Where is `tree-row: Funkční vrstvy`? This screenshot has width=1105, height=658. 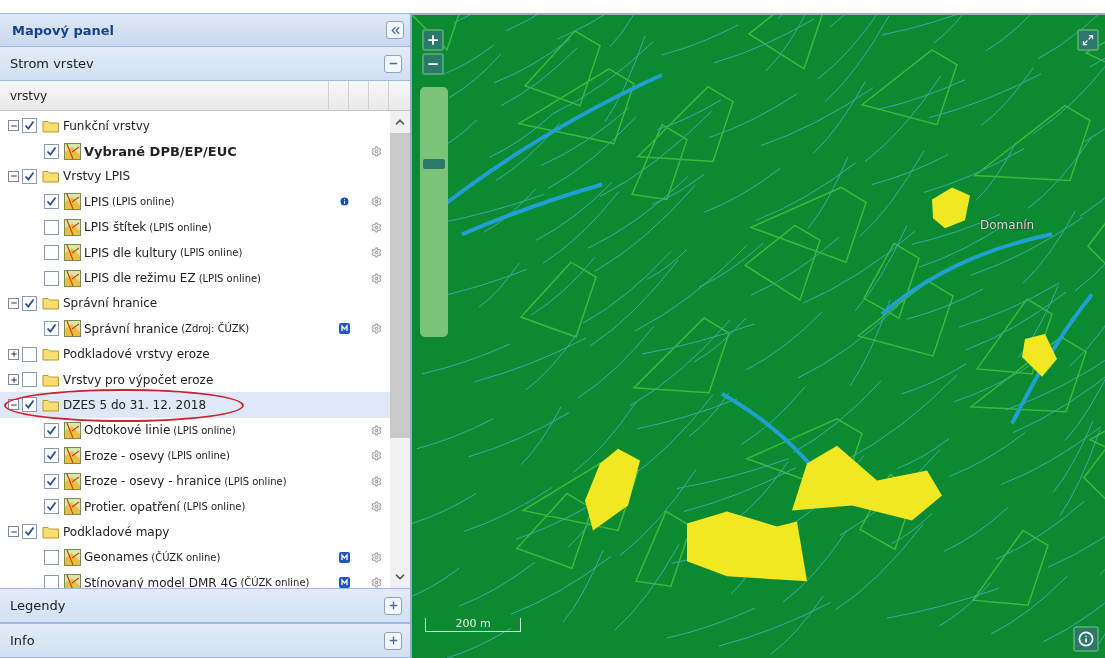 tree-row: Funkční vrstvy is located at coordinates (195, 126).